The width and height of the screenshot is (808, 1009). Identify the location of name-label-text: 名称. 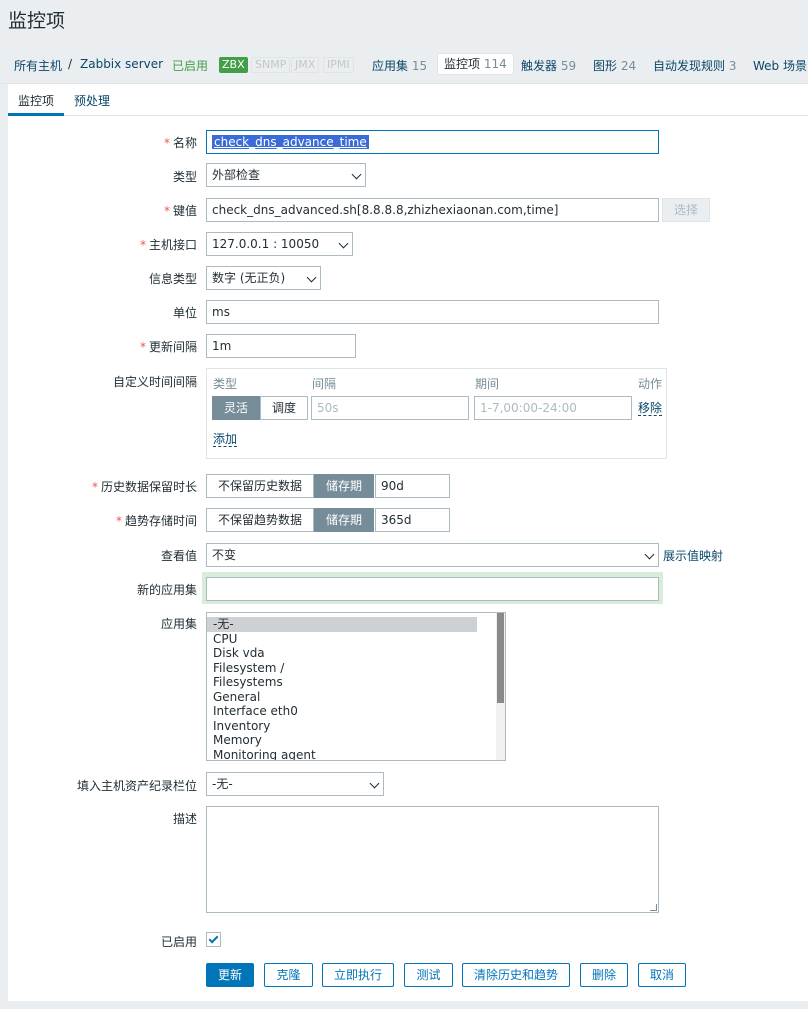
(184, 143).